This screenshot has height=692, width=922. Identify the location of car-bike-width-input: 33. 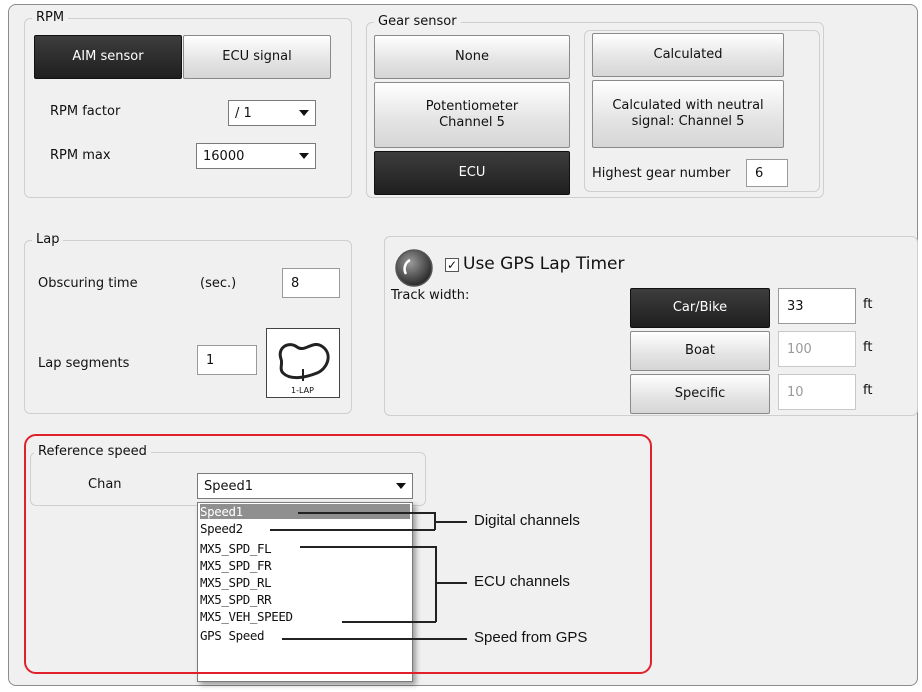
(817, 306).